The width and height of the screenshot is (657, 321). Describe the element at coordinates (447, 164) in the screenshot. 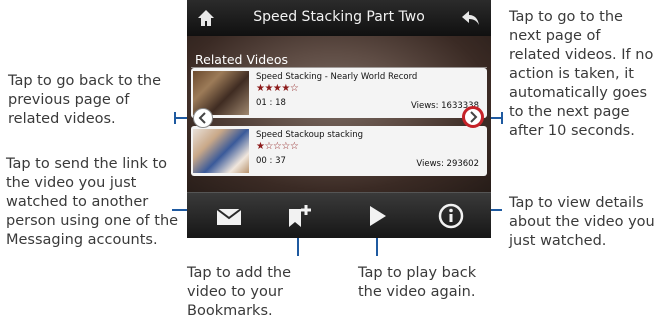

I see `video-views: Views: 293602` at that location.